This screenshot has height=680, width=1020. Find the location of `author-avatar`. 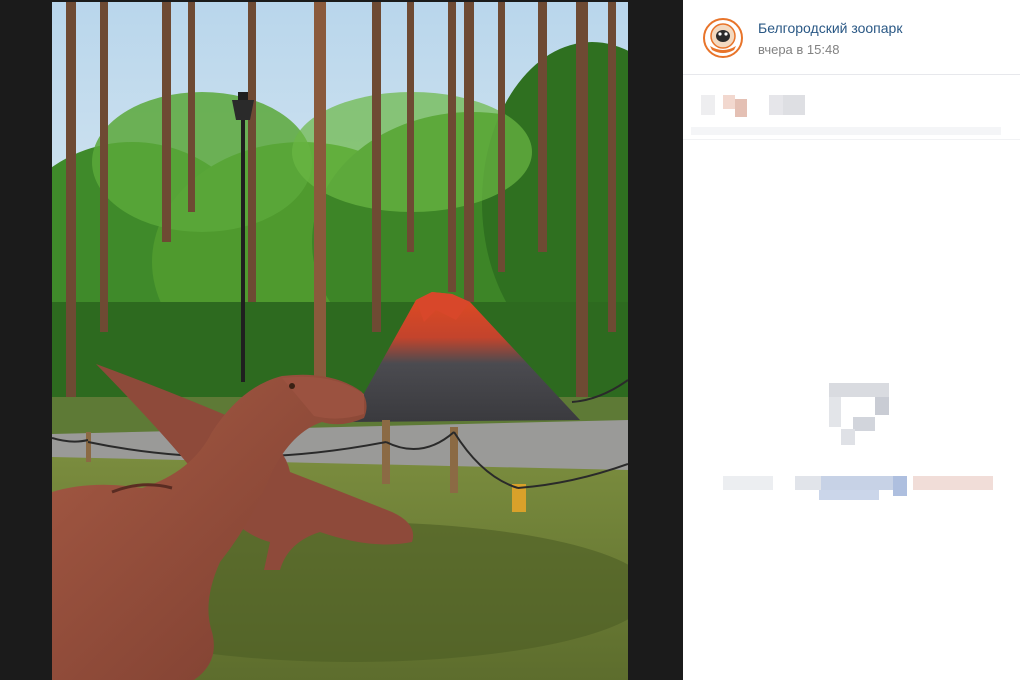

author-avatar is located at coordinates (723, 38).